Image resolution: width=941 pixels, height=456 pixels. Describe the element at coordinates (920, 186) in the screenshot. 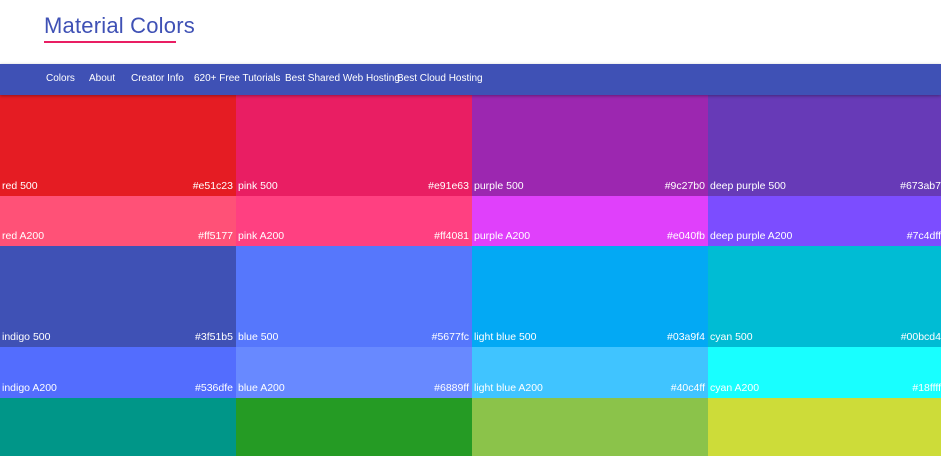

I see `swatch-hex: #673ab7` at that location.